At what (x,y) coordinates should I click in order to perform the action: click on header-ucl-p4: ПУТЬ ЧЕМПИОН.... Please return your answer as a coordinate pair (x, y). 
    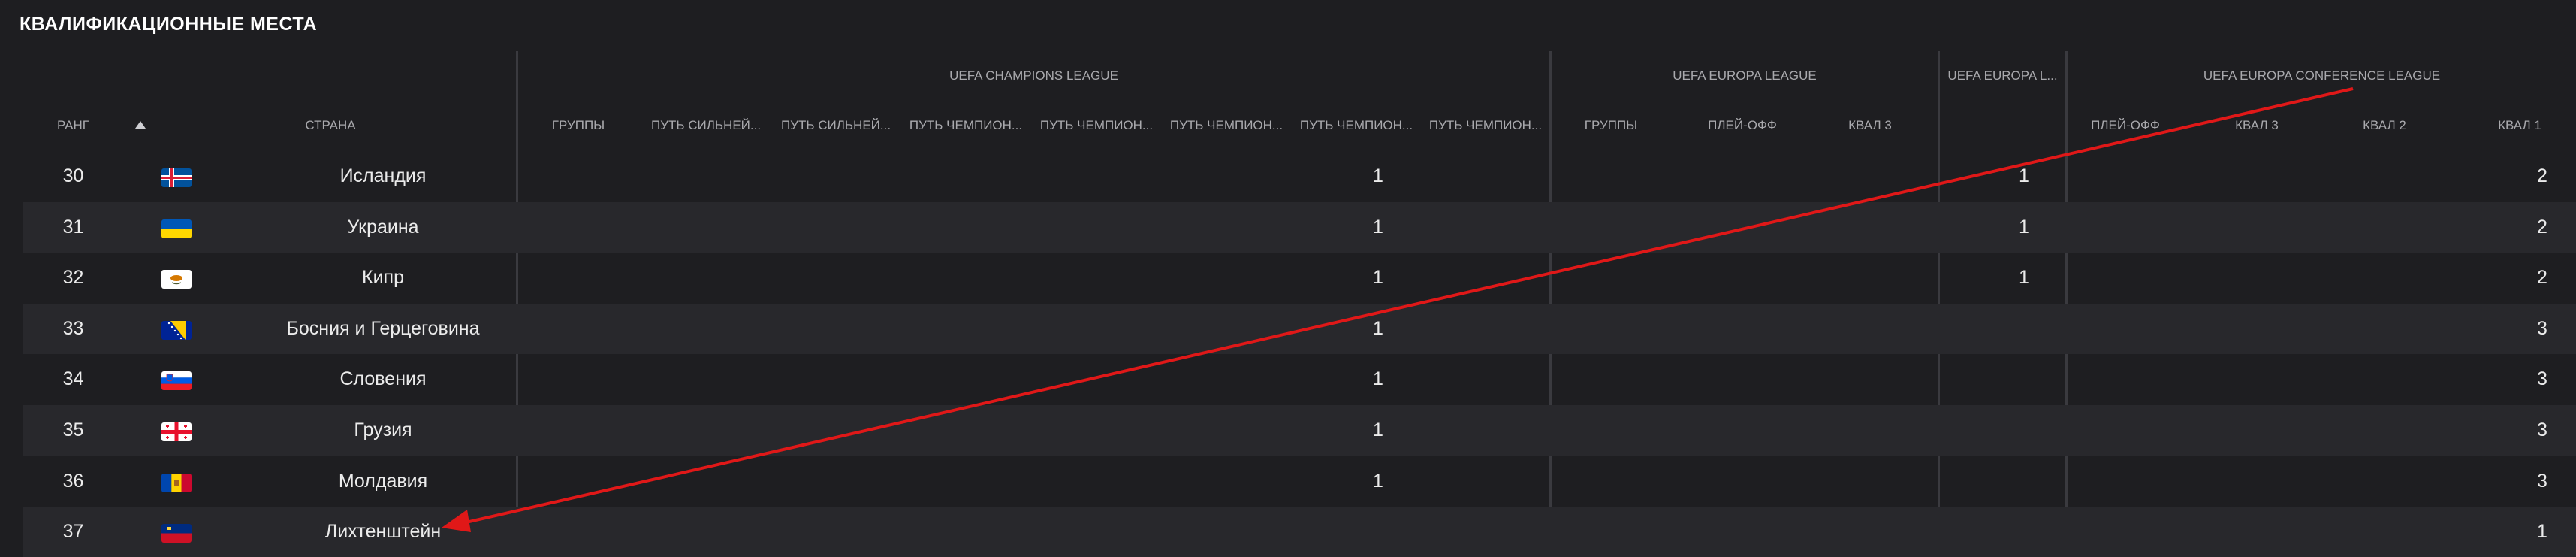
    Looking at the image, I should click on (1096, 126).